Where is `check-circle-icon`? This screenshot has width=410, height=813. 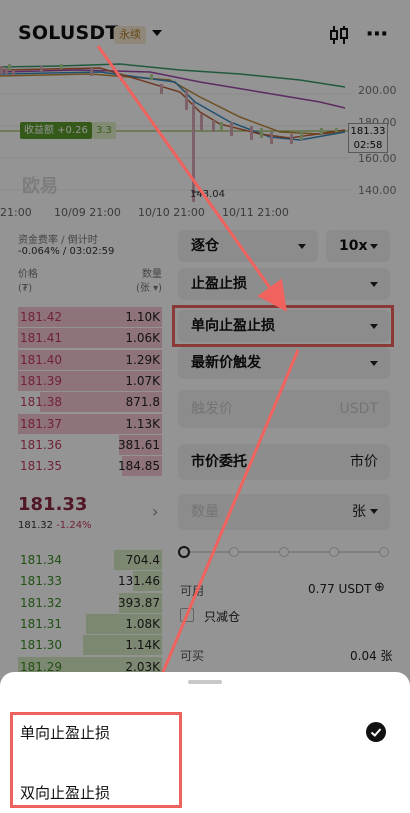
check-circle-icon is located at coordinates (376, 732).